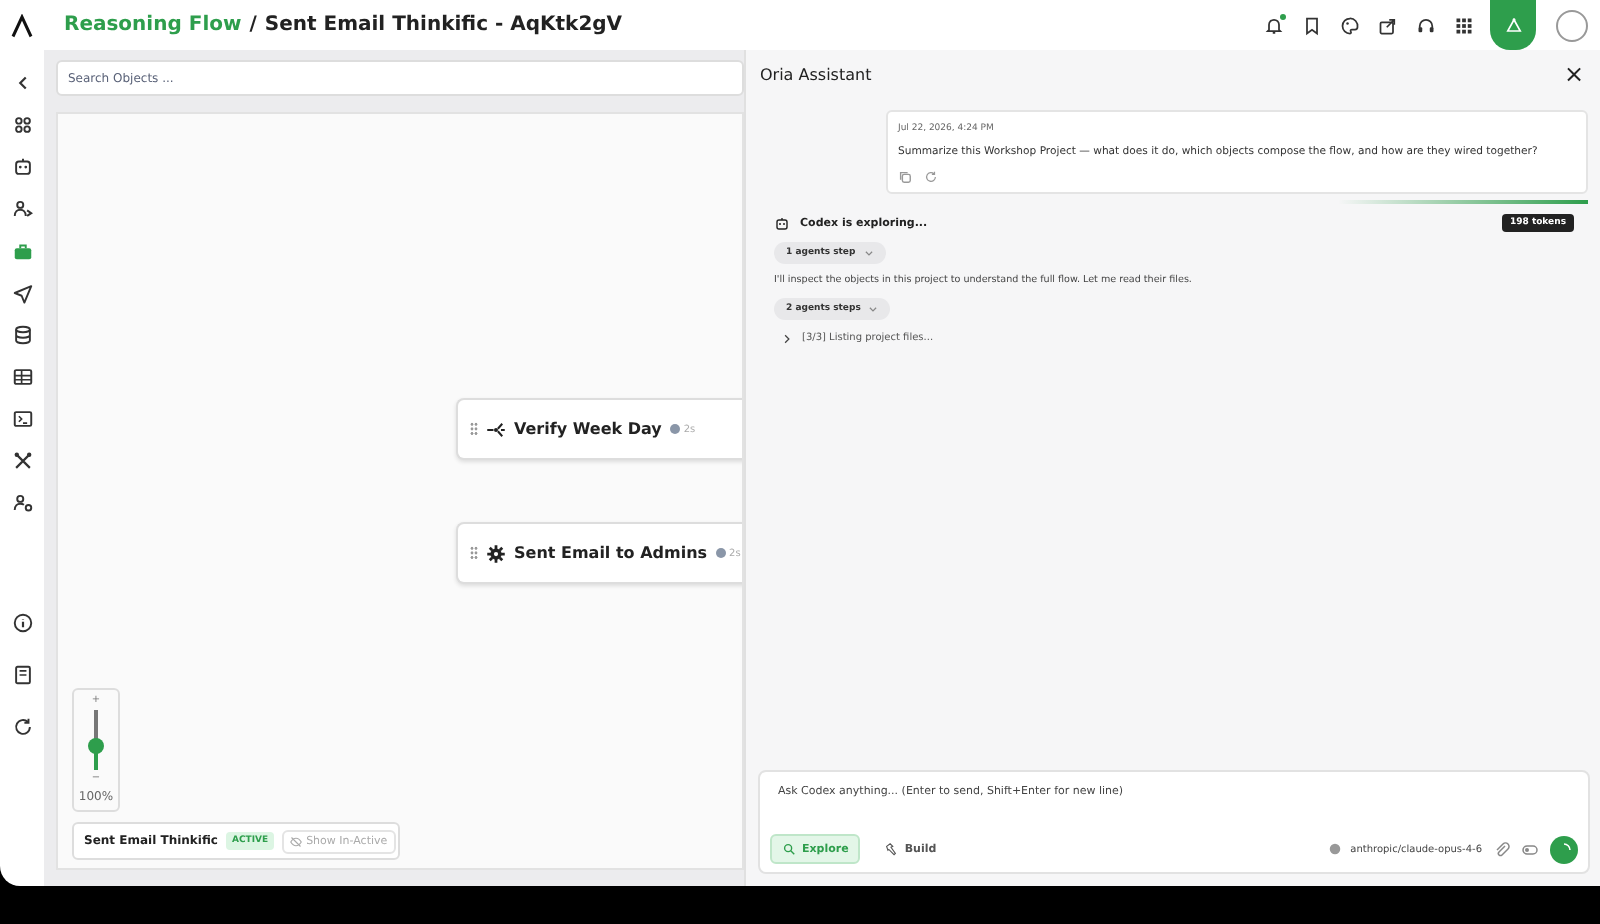 The height and width of the screenshot is (924, 1600). Describe the element at coordinates (22, 376) in the screenshot. I see `table-icon` at that location.